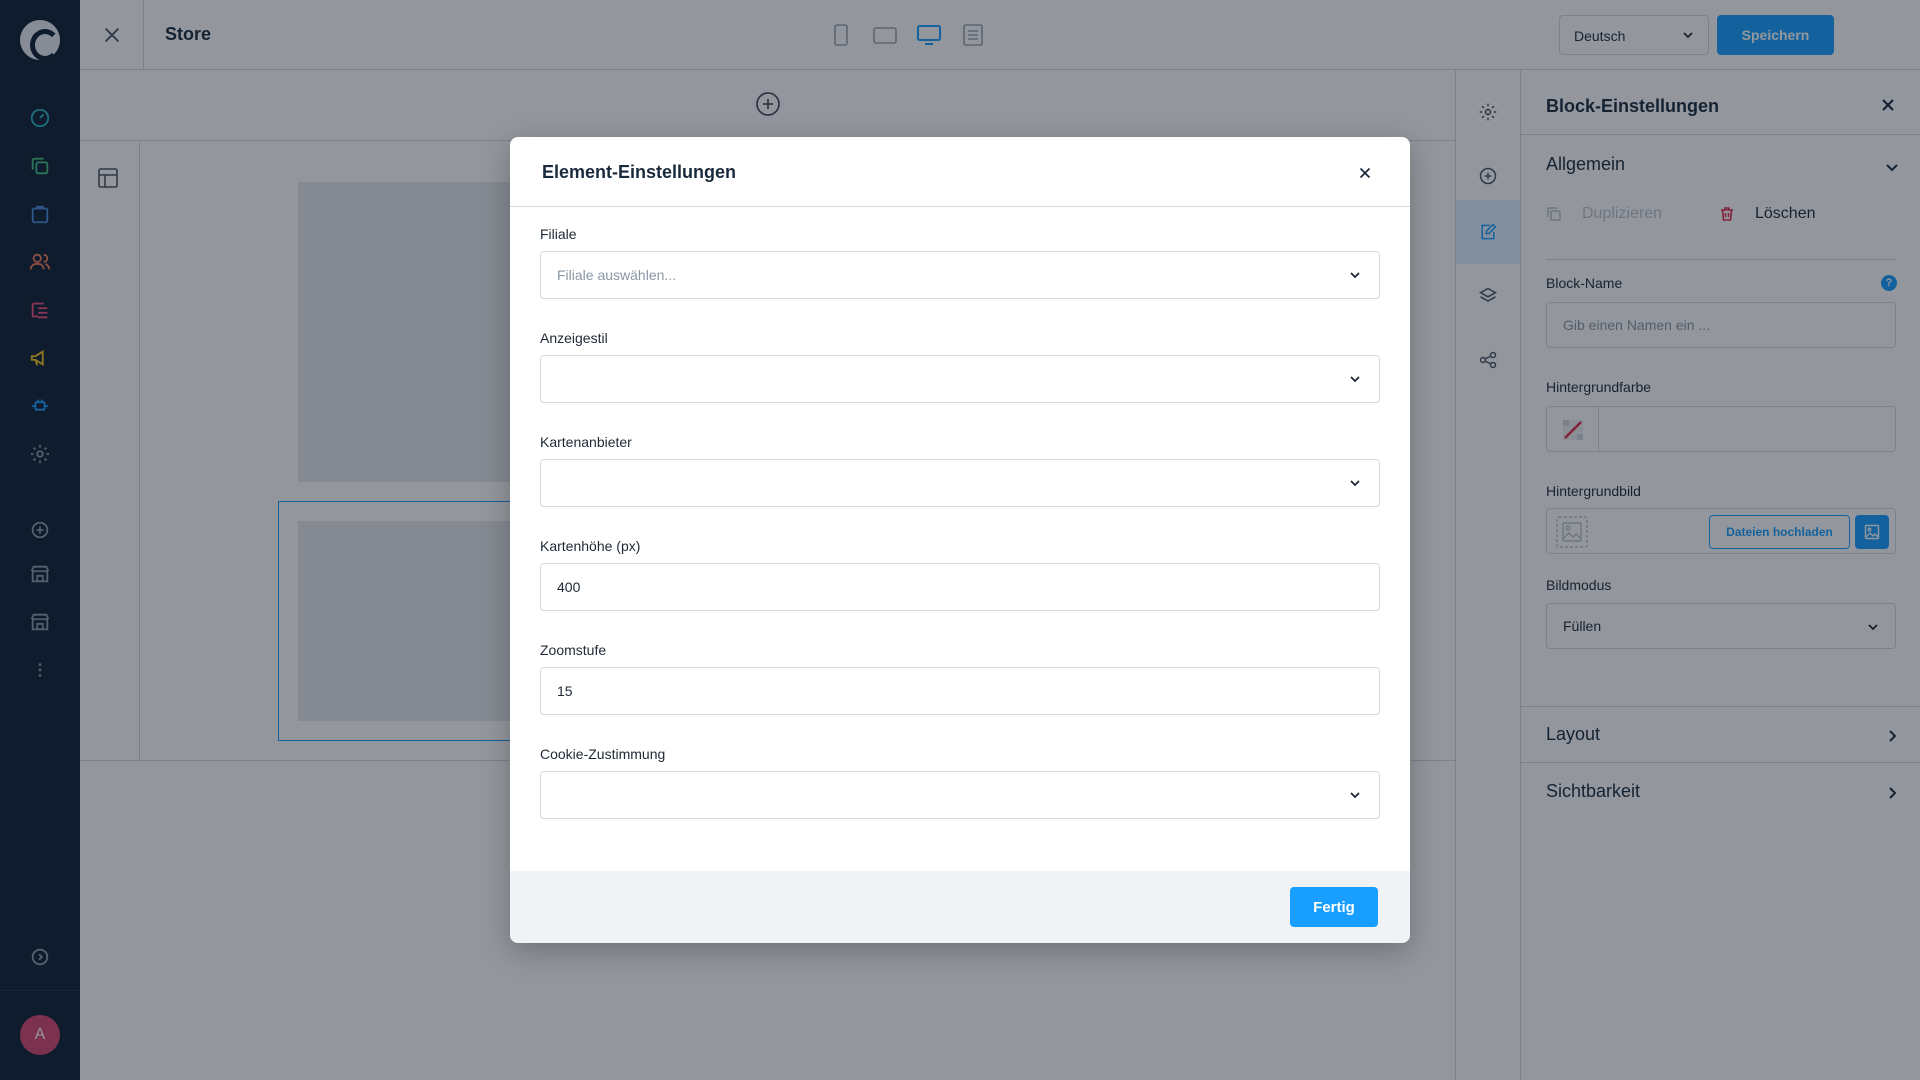 The height and width of the screenshot is (1080, 1920). Describe the element at coordinates (590, 546) in the screenshot. I see `field-label-map-height: Kartenhöhe (px)` at that location.